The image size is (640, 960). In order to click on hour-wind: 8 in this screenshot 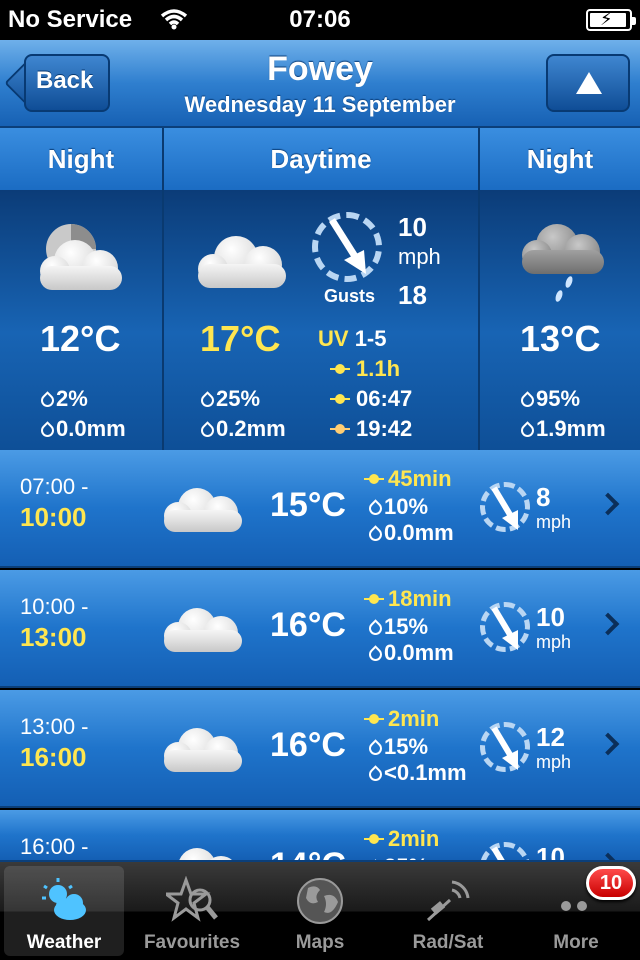, I will do `click(543, 497)`.